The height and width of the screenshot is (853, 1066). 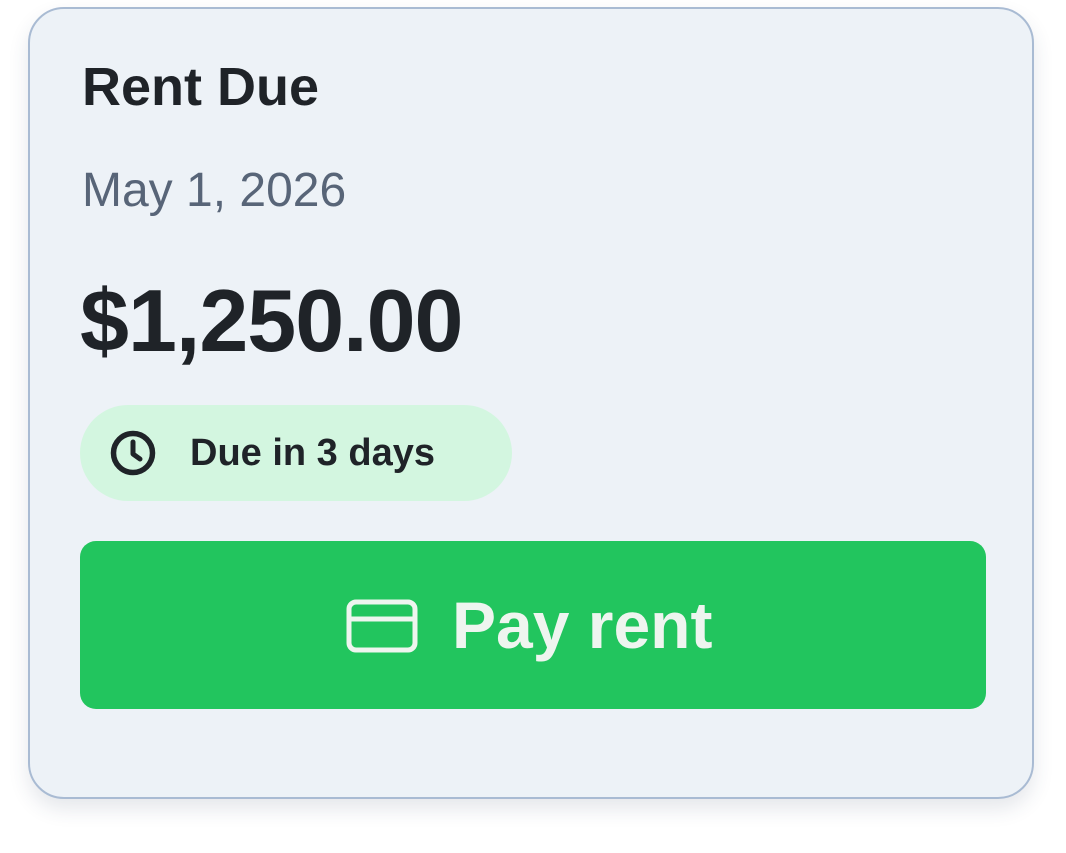 I want to click on pay-rent-label: Pay rent, so click(x=582, y=625).